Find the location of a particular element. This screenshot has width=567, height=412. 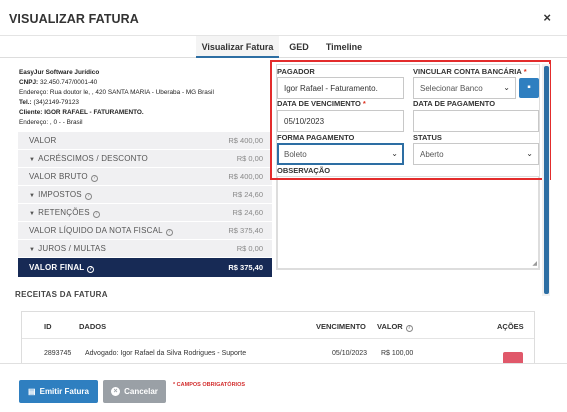

cnpj-label: CNPJ: is located at coordinates (29, 82).